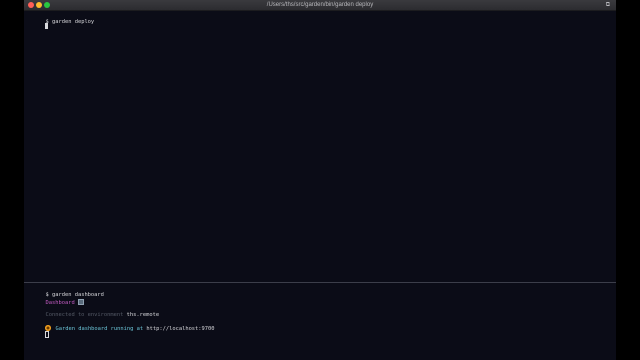  I want to click on dashboard-header-line: Dashboard, so click(55, 299).